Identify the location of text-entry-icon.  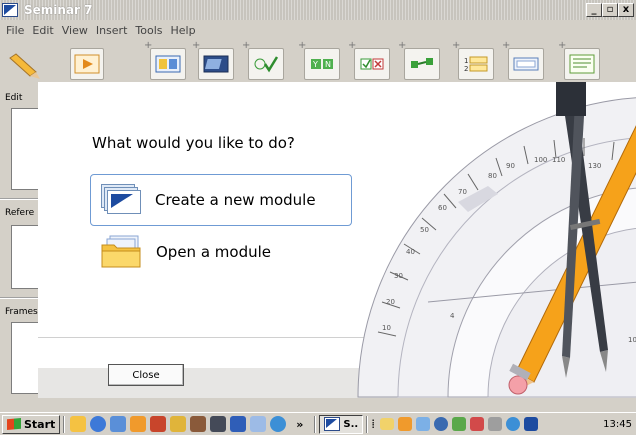
(526, 64).